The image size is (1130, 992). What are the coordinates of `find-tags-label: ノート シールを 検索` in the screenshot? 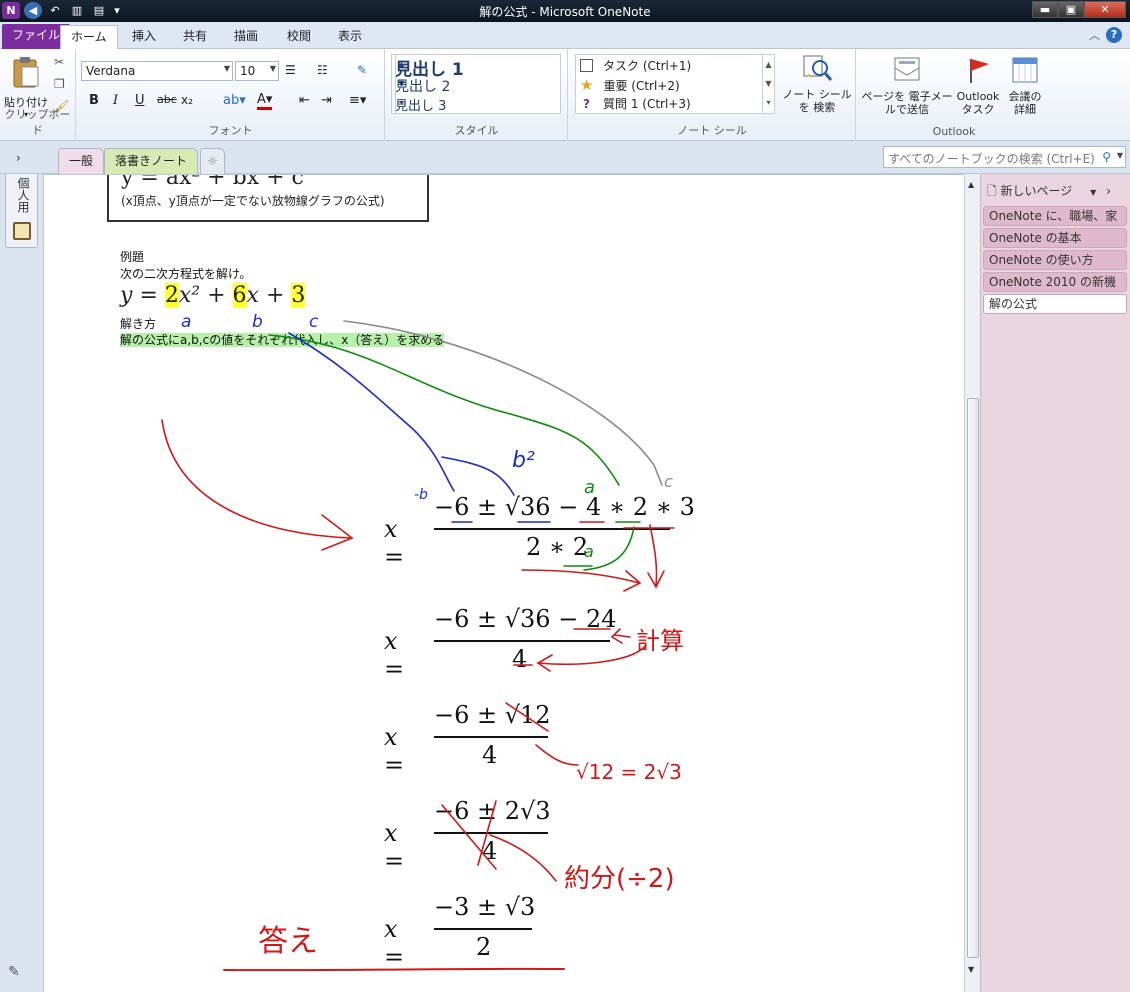 It's located at (817, 101).